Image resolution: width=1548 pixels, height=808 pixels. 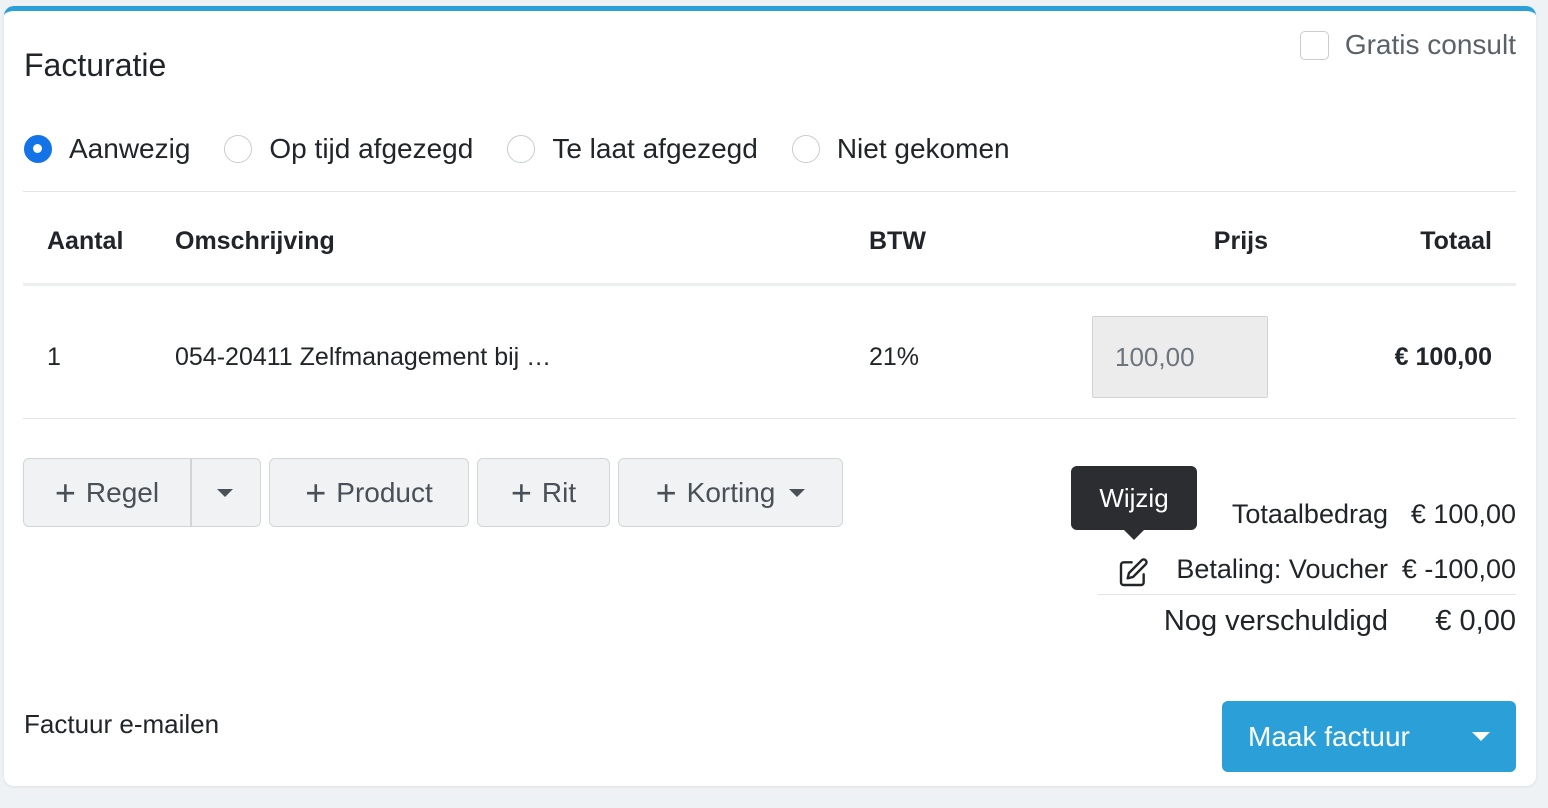 I want to click on verschuldigd-value: € 0,00, so click(x=1475, y=621).